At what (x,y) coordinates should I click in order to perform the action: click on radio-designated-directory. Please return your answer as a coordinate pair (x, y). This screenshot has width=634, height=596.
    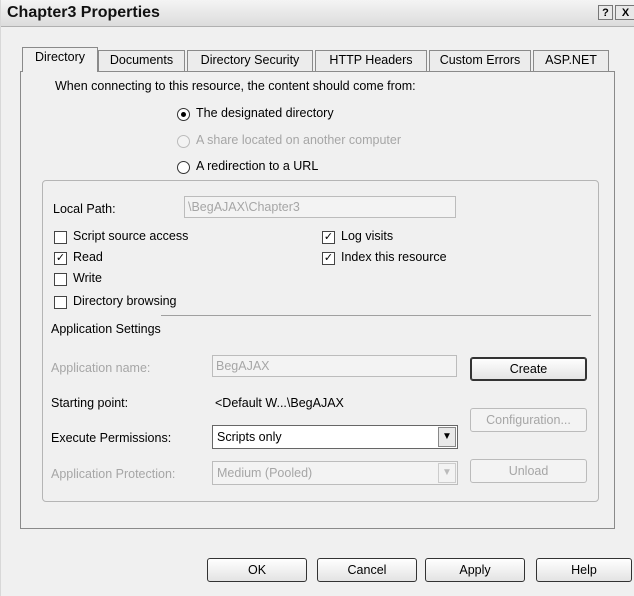
    Looking at the image, I should click on (183, 114).